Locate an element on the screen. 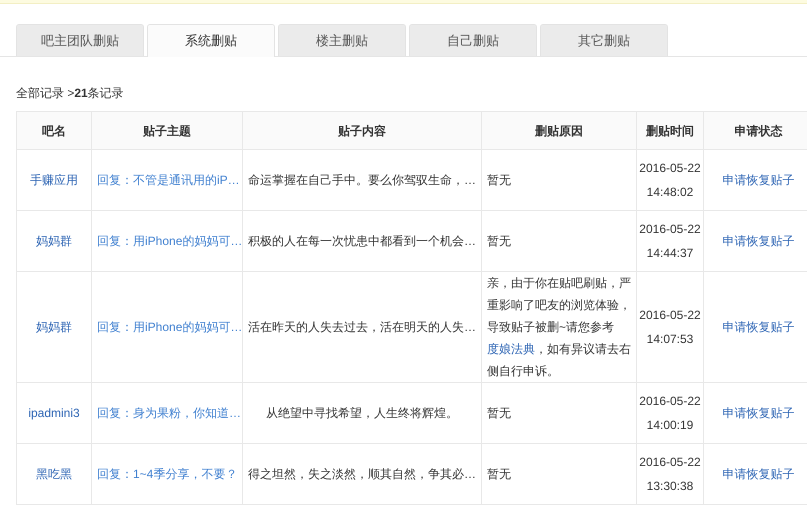 This screenshot has height=520, width=807. table-cell: 2016-05-22 13:30:38 is located at coordinates (670, 474).